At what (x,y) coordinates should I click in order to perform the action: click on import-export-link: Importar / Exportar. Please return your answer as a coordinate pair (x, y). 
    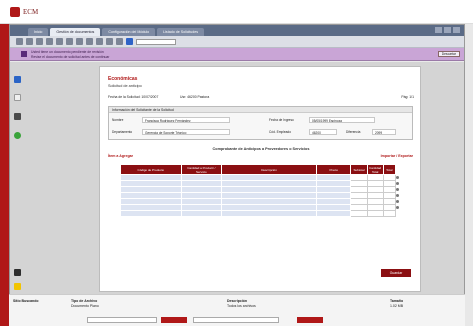
    Looking at the image, I should click on (397, 156).